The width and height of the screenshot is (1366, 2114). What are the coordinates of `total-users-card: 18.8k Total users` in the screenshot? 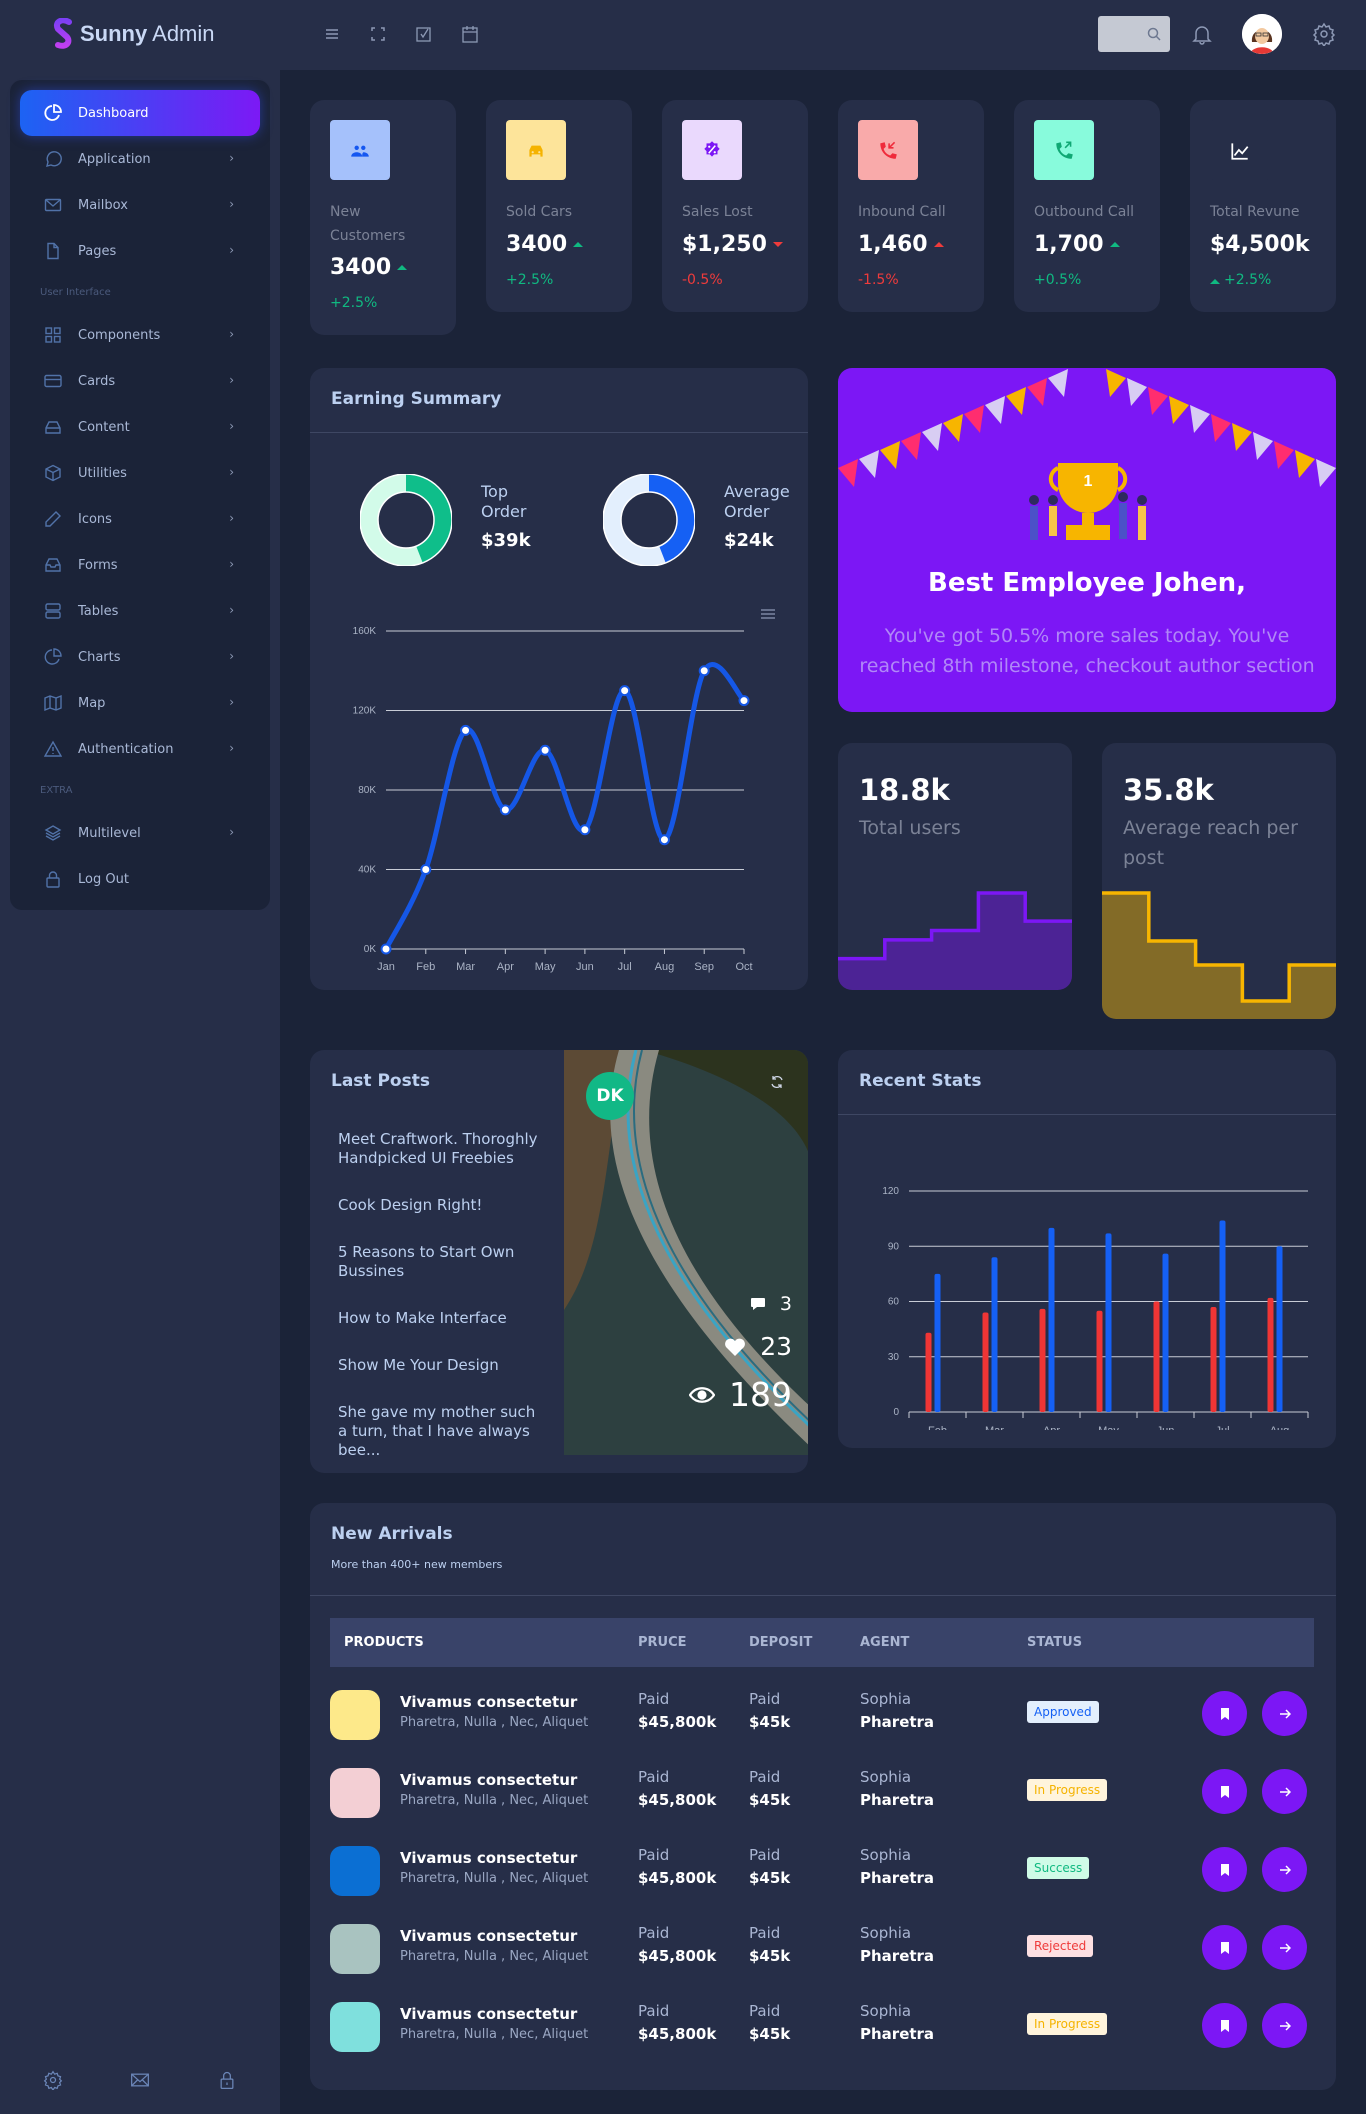 It's located at (955, 866).